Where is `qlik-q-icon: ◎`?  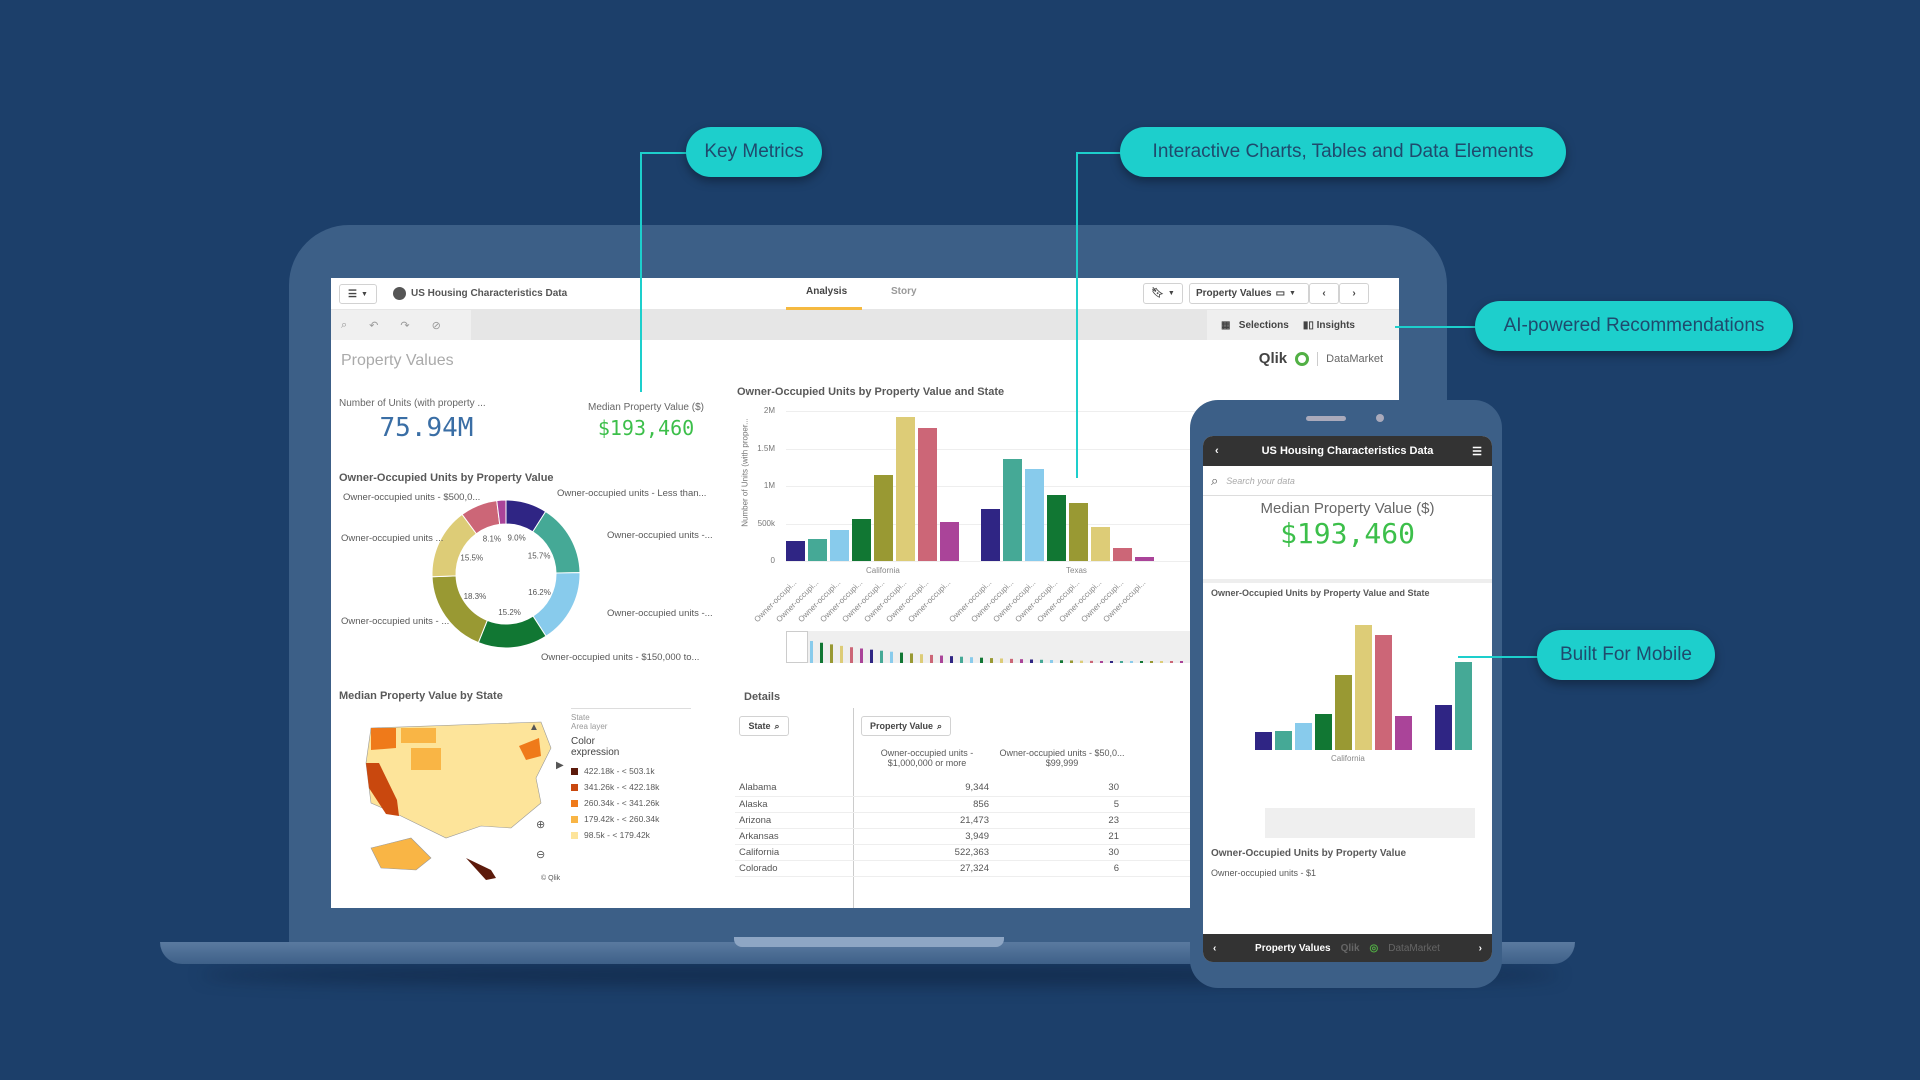 qlik-q-icon: ◎ is located at coordinates (1374, 948).